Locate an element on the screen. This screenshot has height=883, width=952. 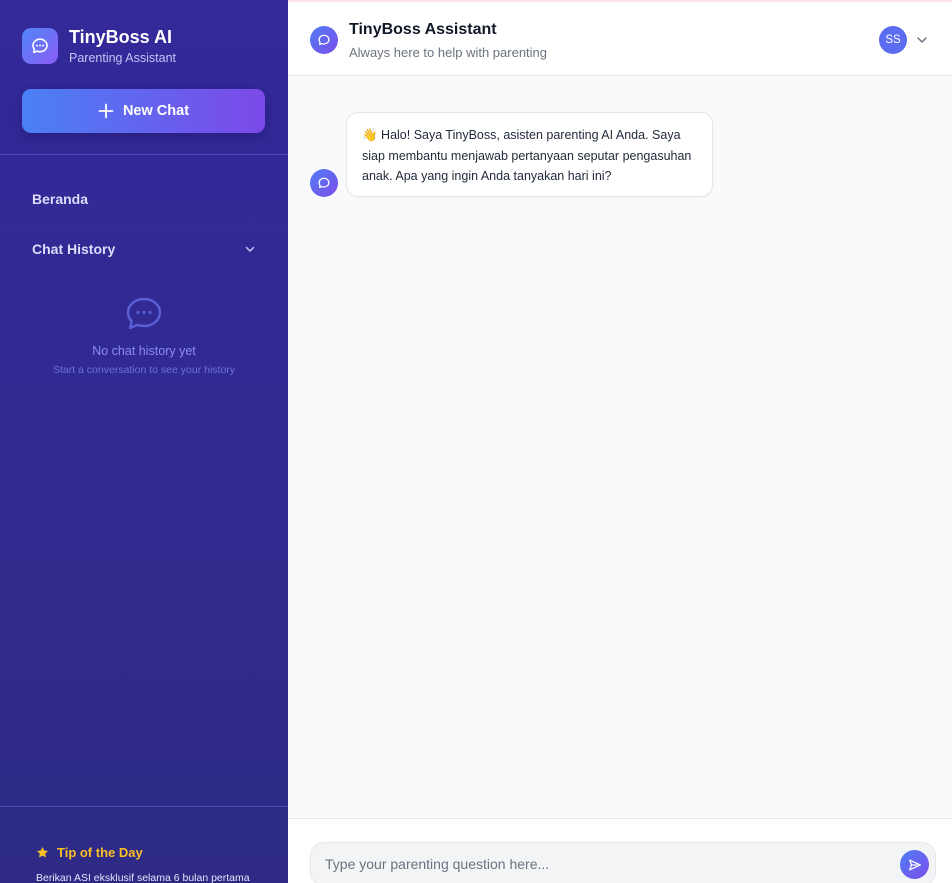
tip-title: Tip of the Day is located at coordinates (100, 852).